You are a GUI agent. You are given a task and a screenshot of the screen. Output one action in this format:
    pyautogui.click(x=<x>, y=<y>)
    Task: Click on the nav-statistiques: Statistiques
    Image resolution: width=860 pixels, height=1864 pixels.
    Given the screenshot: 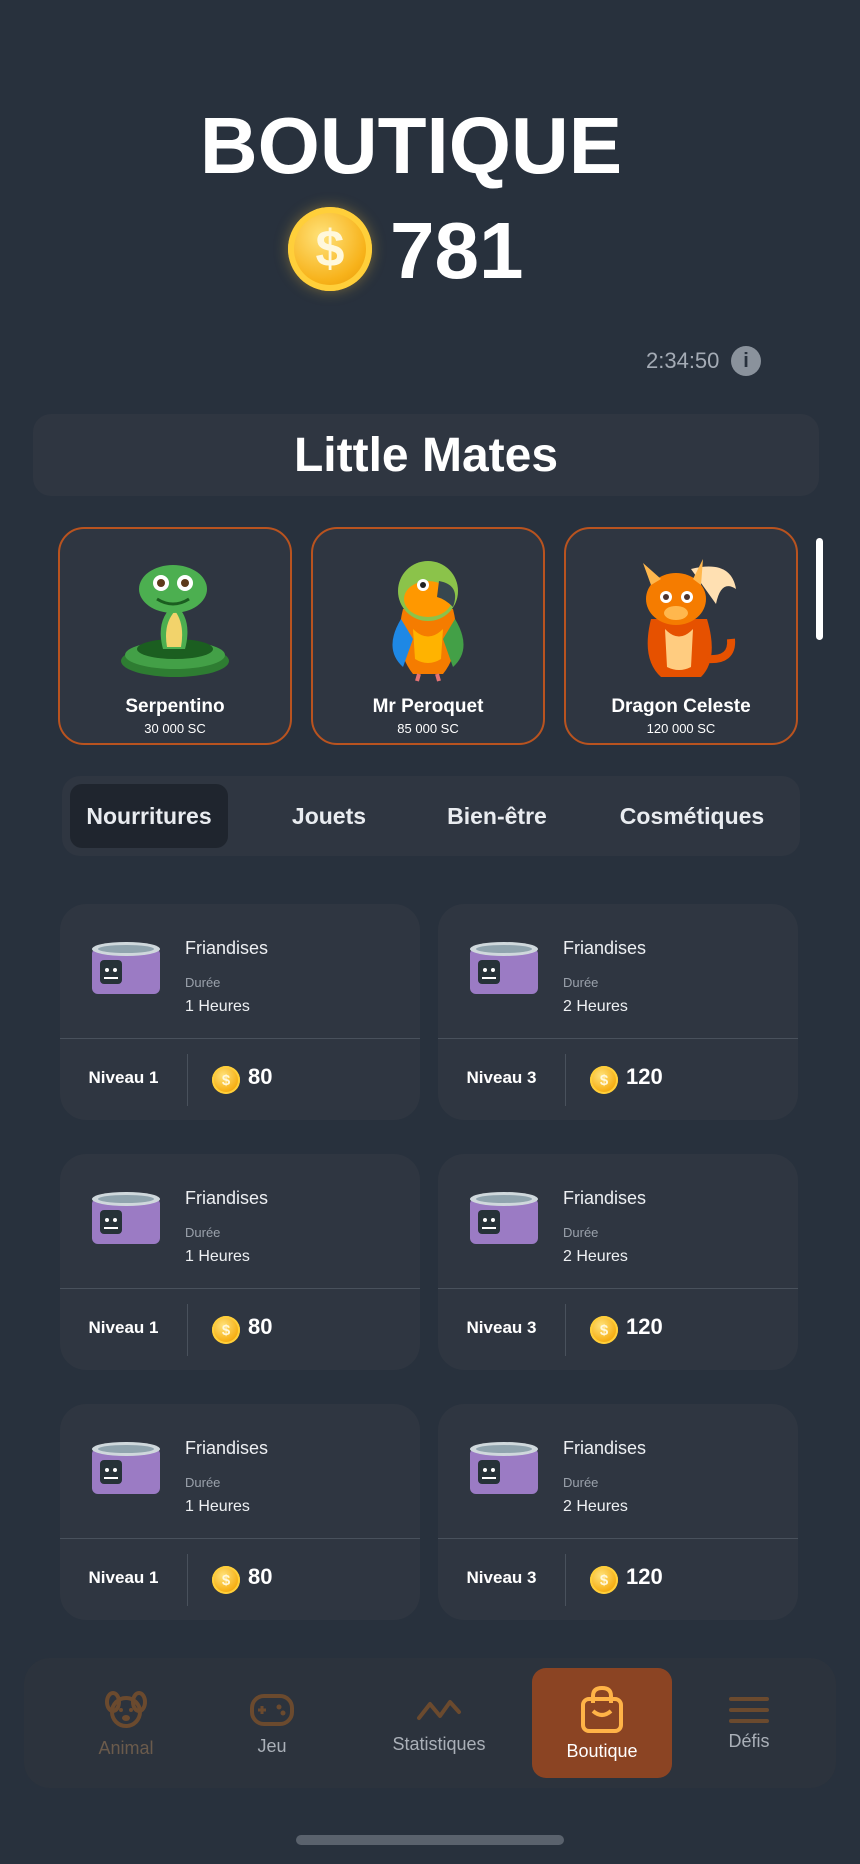 What is the action you would take?
    pyautogui.click(x=439, y=1723)
    